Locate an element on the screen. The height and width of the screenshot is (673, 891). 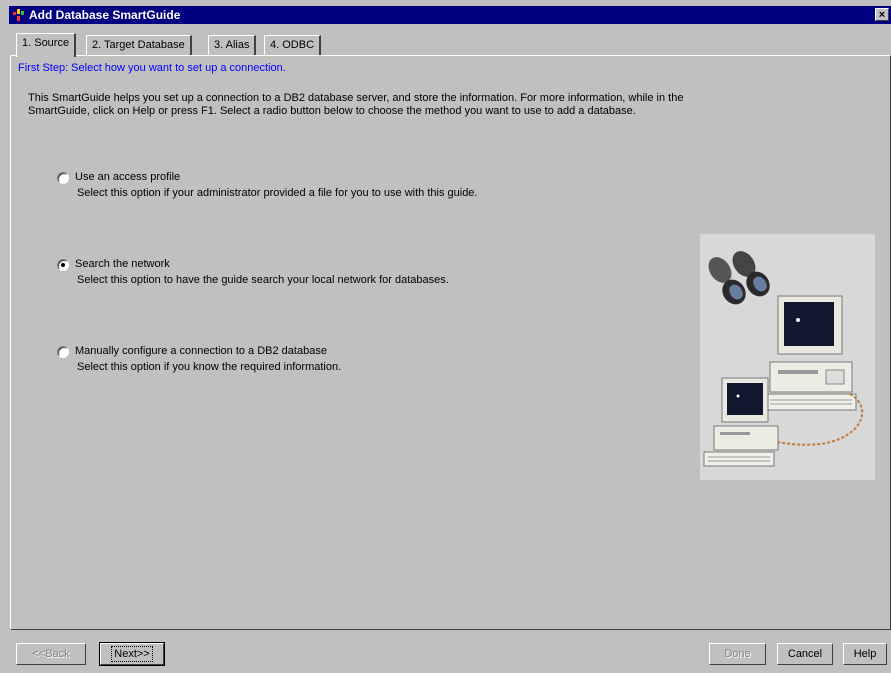
window-title: Add Database SmartGuide is located at coordinates (105, 15).